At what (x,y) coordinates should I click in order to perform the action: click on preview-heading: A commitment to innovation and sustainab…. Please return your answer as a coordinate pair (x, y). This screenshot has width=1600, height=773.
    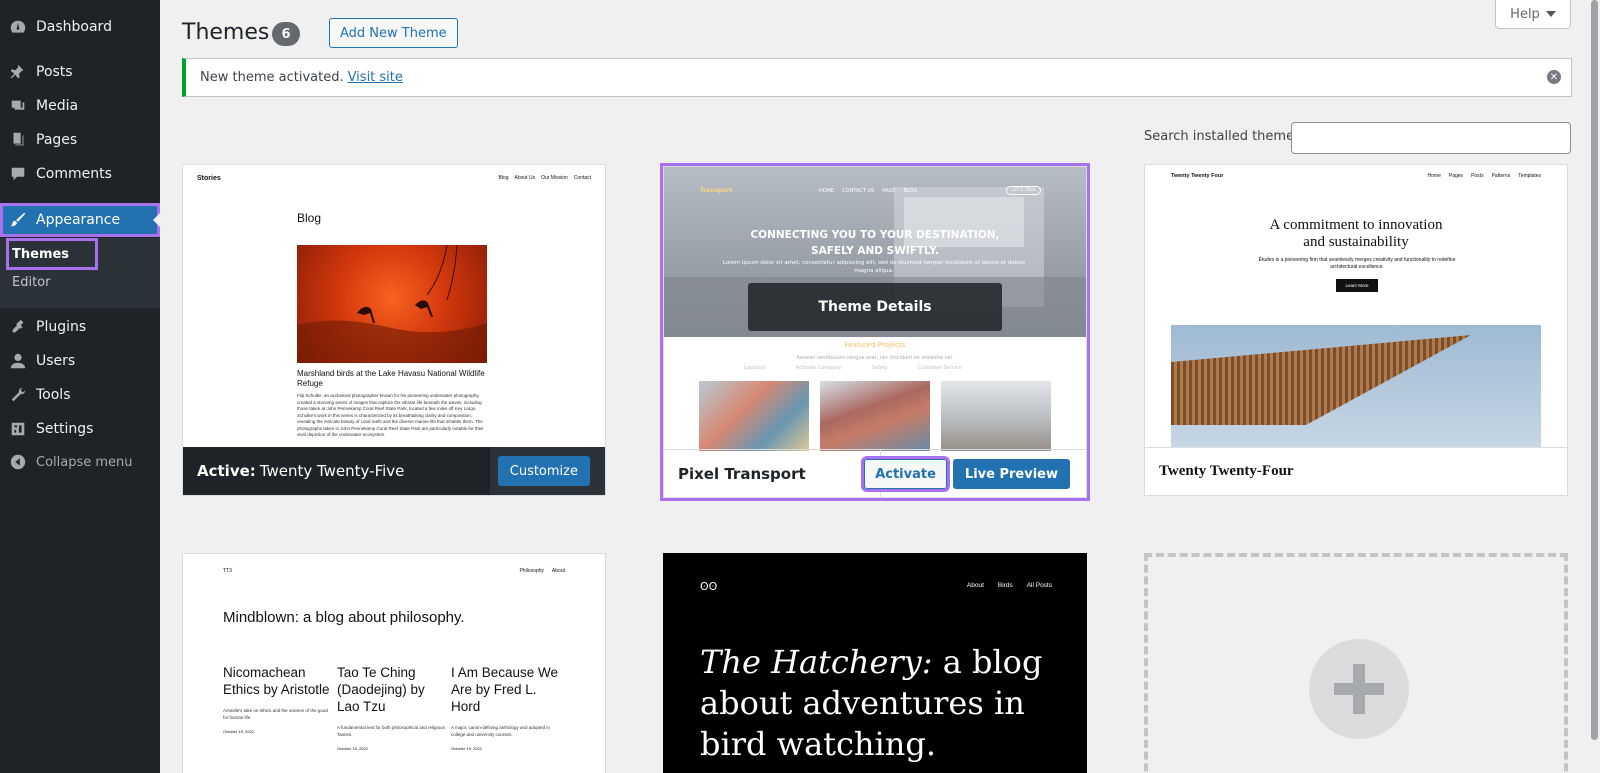
    Looking at the image, I should click on (1356, 234).